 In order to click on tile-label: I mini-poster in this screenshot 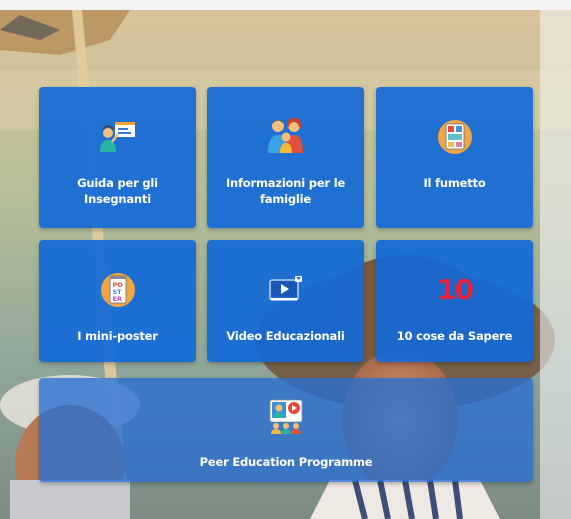, I will do `click(117, 336)`.